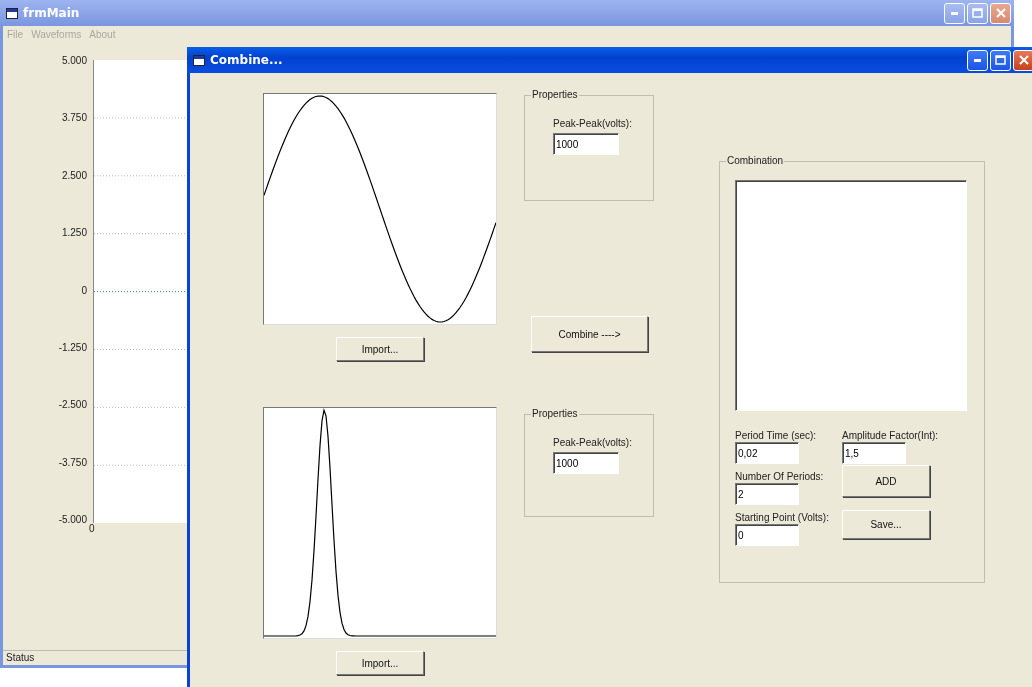 Image resolution: width=1032 pixels, height=687 pixels. I want to click on minimize-button, so click(977, 60).